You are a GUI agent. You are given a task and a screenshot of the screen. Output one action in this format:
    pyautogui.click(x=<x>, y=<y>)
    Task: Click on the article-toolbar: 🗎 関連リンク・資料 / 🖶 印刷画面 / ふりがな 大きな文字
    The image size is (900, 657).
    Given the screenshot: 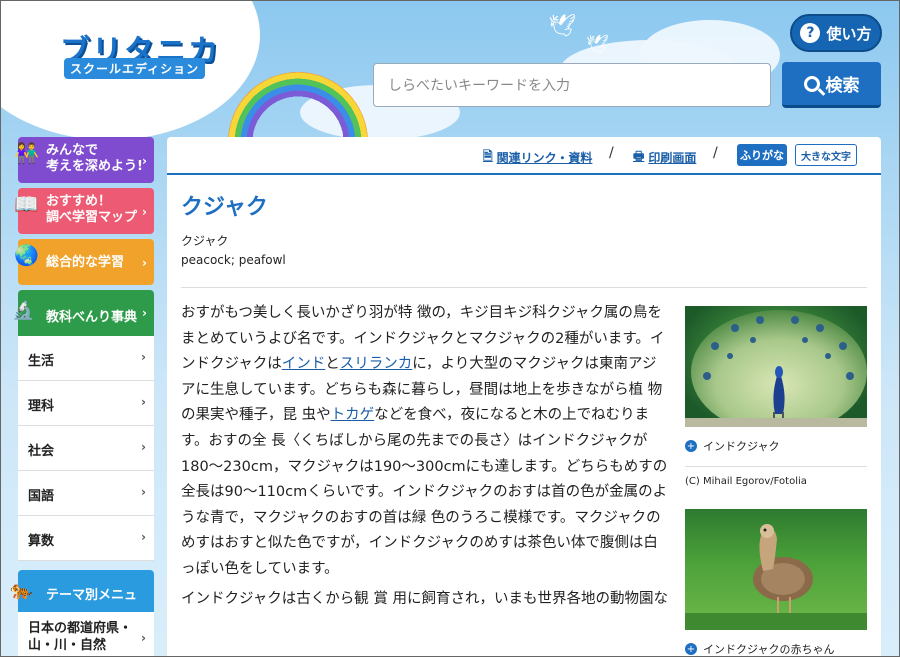 What is the action you would take?
    pyautogui.click(x=524, y=156)
    